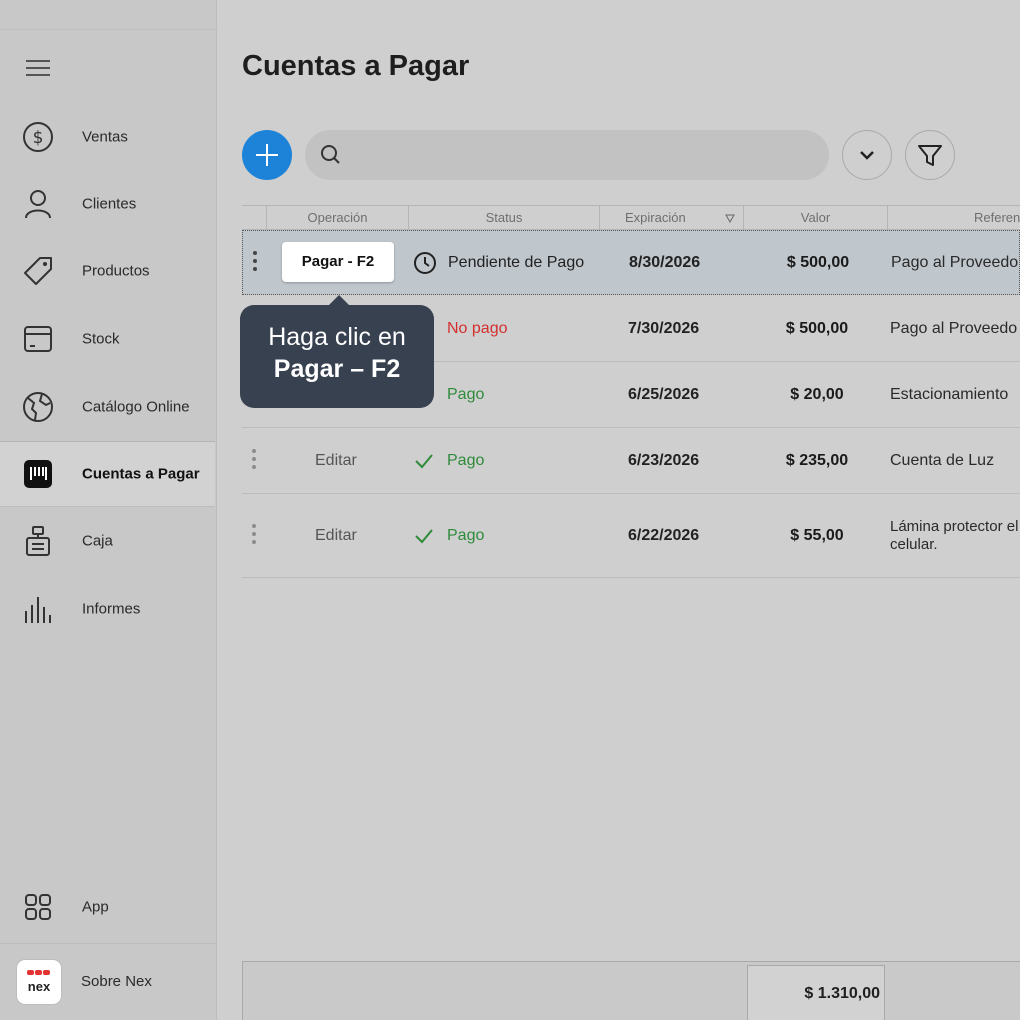 The image size is (1020, 1020). What do you see at coordinates (665, 262) in the screenshot?
I see `expiration-date: 8/30/2026` at bounding box center [665, 262].